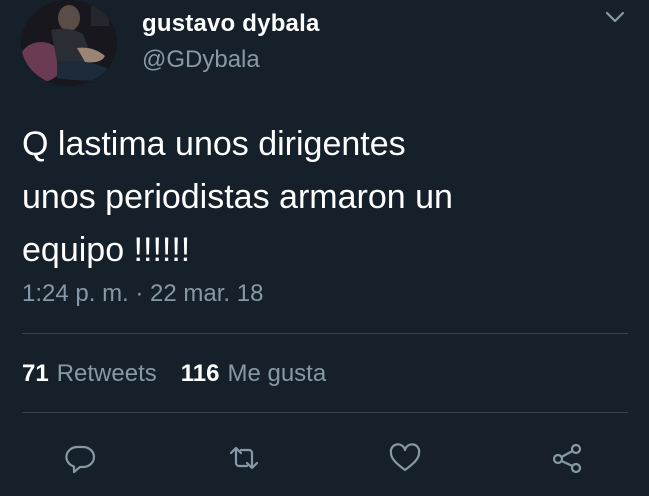  Describe the element at coordinates (277, 373) in the screenshot. I see `likes-label: Me gusta` at that location.